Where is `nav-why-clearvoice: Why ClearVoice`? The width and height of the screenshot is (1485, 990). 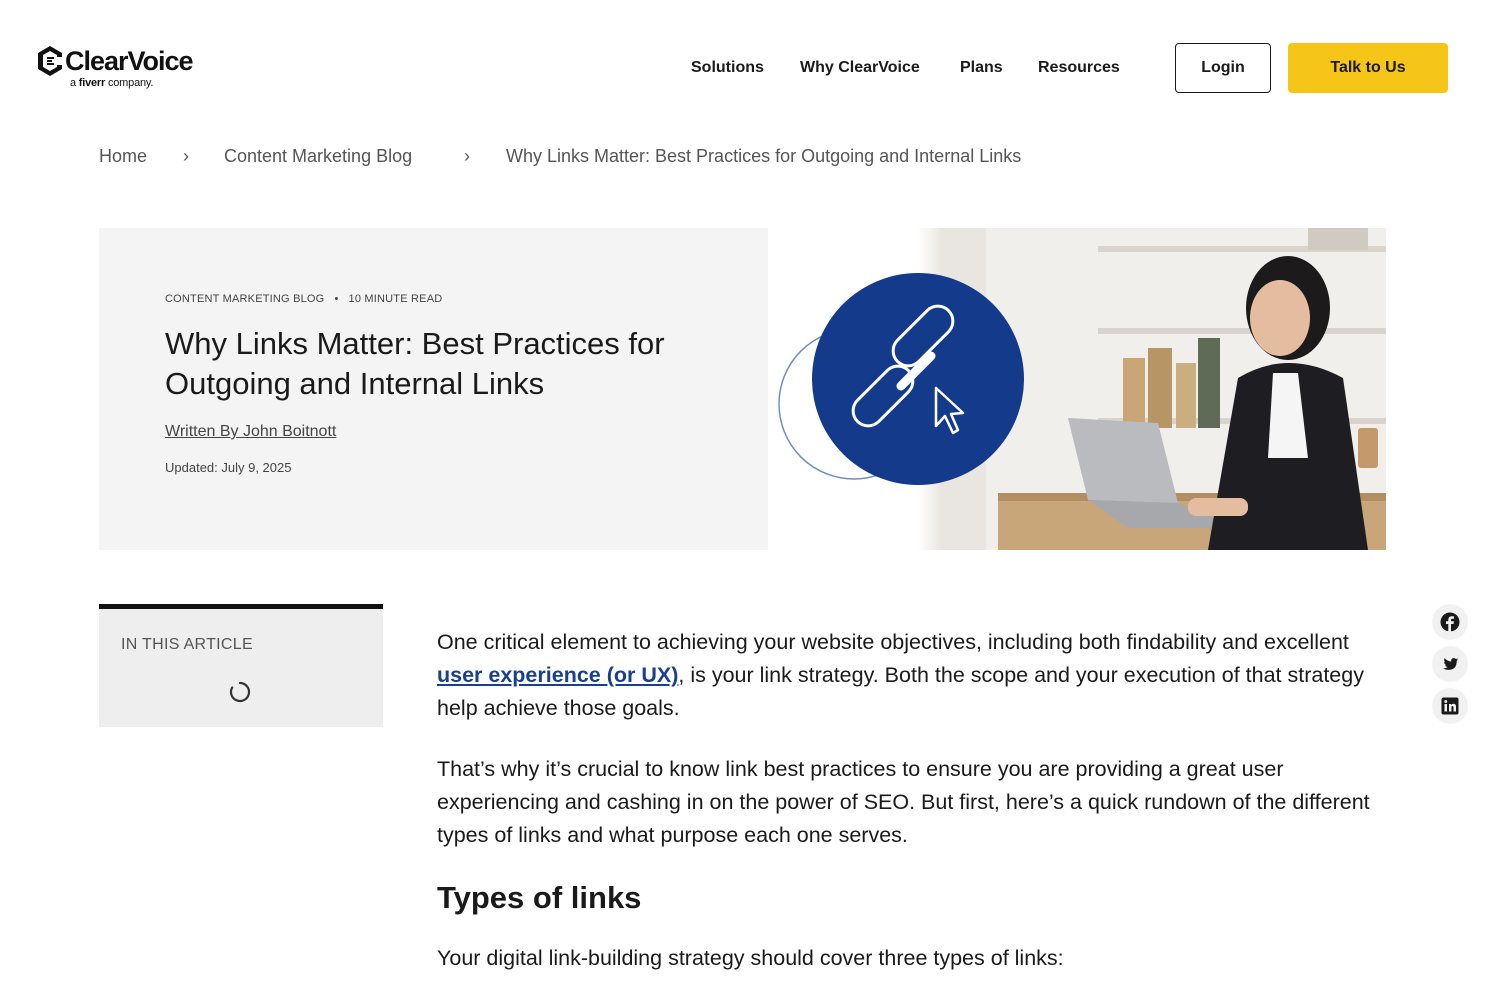
nav-why-clearvoice: Why ClearVoice is located at coordinates (860, 68).